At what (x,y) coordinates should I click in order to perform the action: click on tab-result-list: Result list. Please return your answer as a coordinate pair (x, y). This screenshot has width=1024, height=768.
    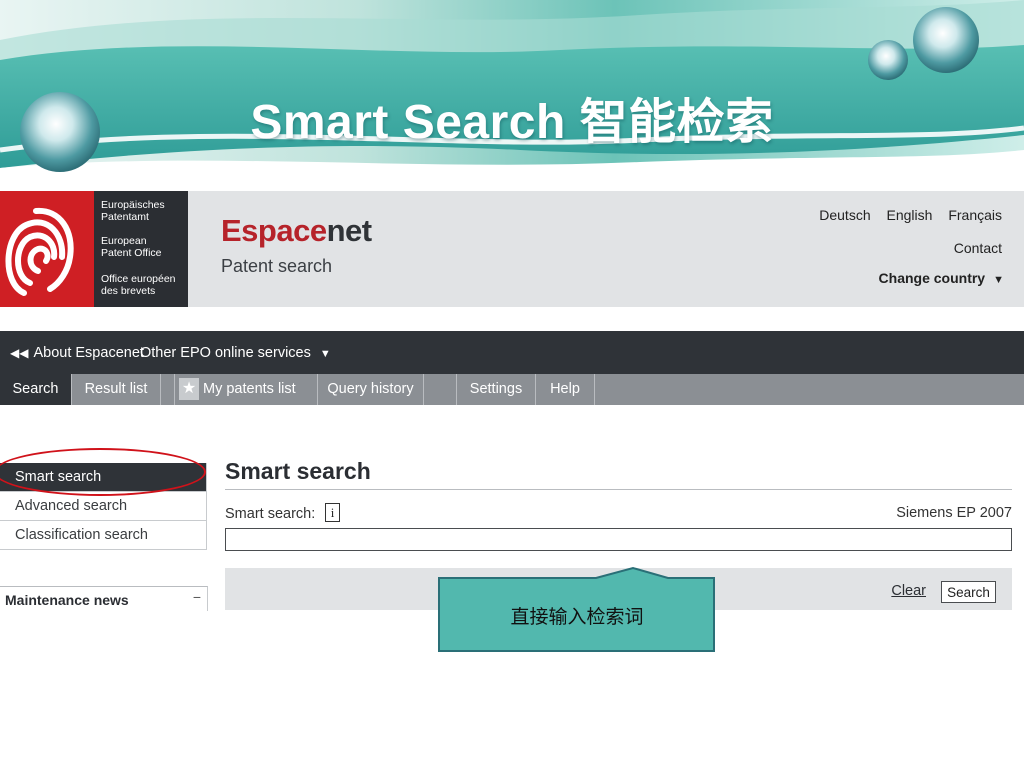
    Looking at the image, I should click on (116, 389).